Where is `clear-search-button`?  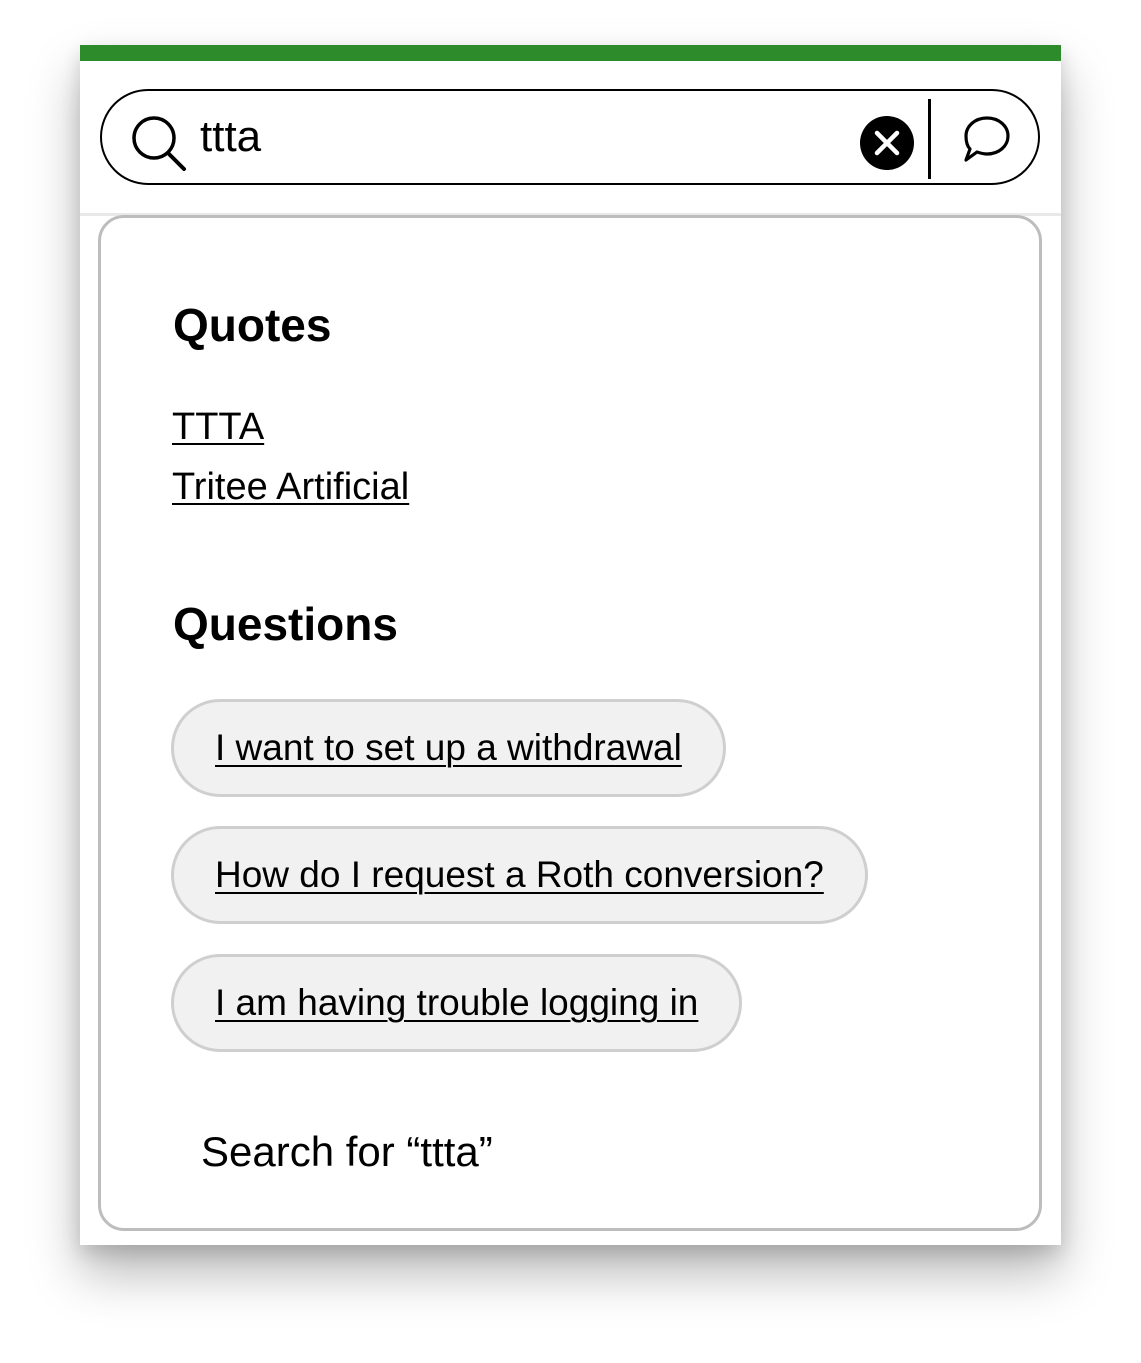
clear-search-button is located at coordinates (887, 143).